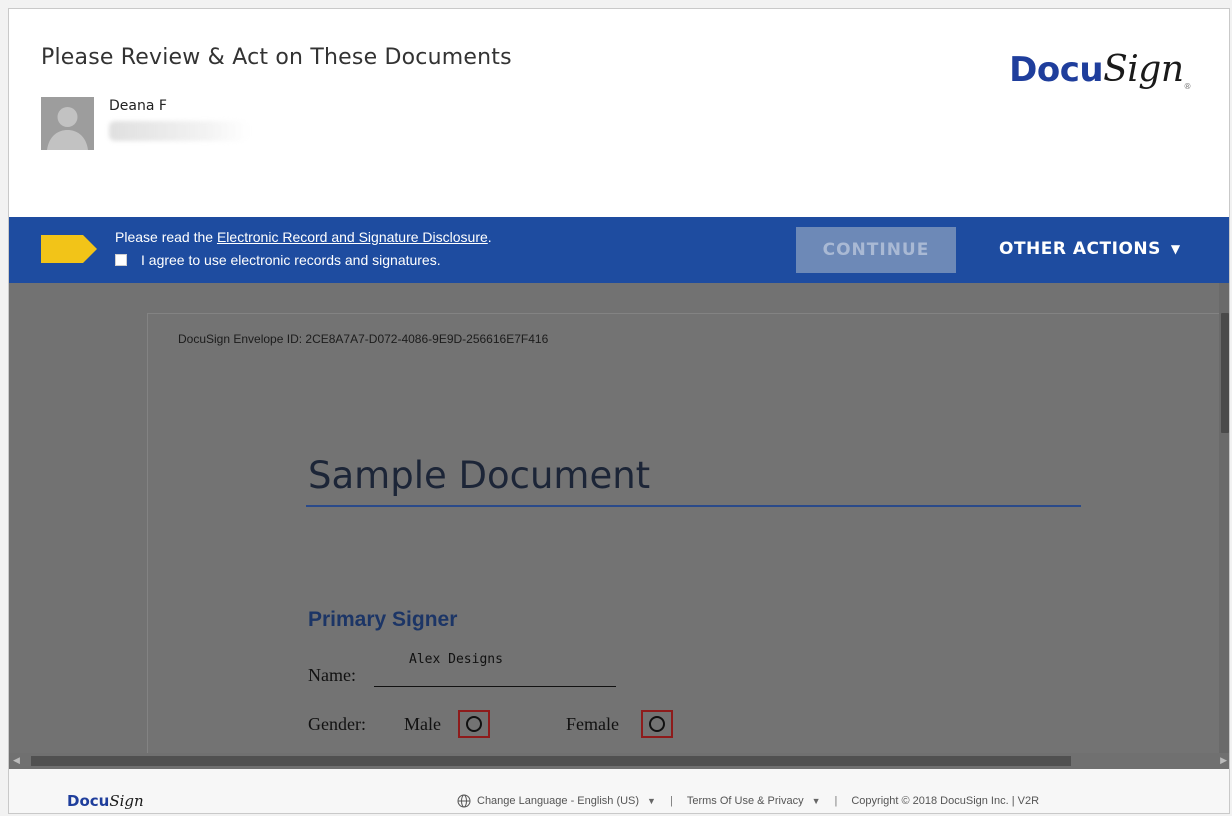 The width and height of the screenshot is (1232, 816). Describe the element at coordinates (945, 801) in the screenshot. I see `copyright-text: Copyright © 2018 DocuSign Inc. | V2R` at that location.